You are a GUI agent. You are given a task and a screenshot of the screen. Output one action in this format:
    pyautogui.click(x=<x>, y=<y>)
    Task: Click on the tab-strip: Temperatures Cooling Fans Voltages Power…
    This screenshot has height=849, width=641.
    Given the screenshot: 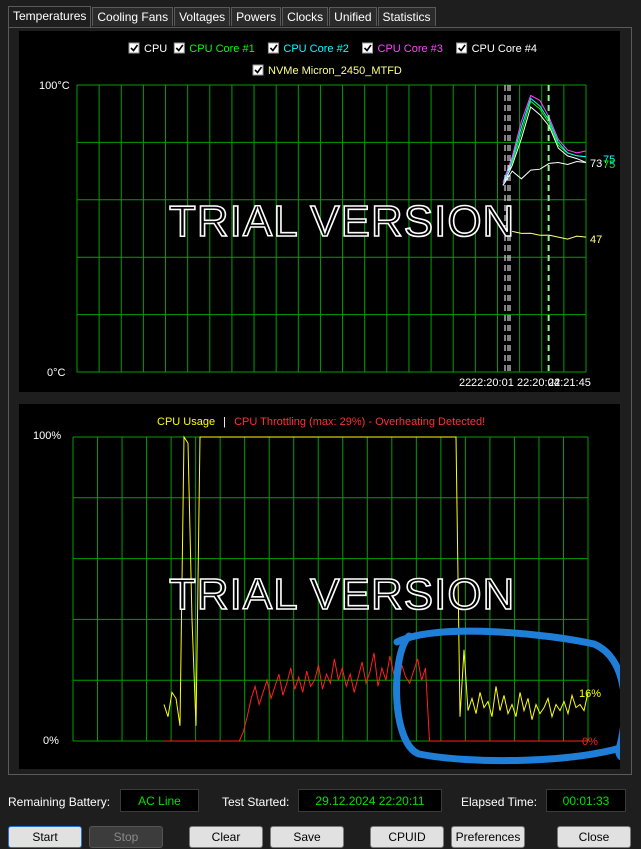 What is the action you would take?
    pyautogui.click(x=222, y=16)
    